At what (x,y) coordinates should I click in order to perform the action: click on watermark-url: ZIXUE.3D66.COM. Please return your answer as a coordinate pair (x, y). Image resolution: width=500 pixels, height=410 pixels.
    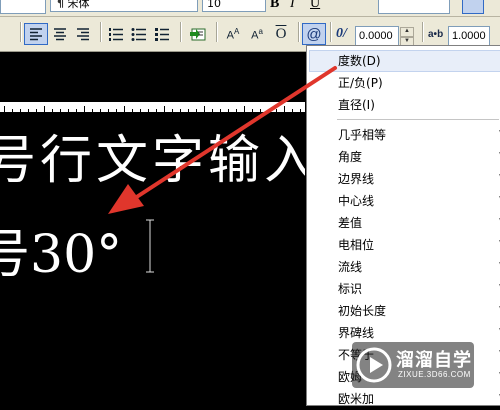
    Looking at the image, I should click on (434, 374).